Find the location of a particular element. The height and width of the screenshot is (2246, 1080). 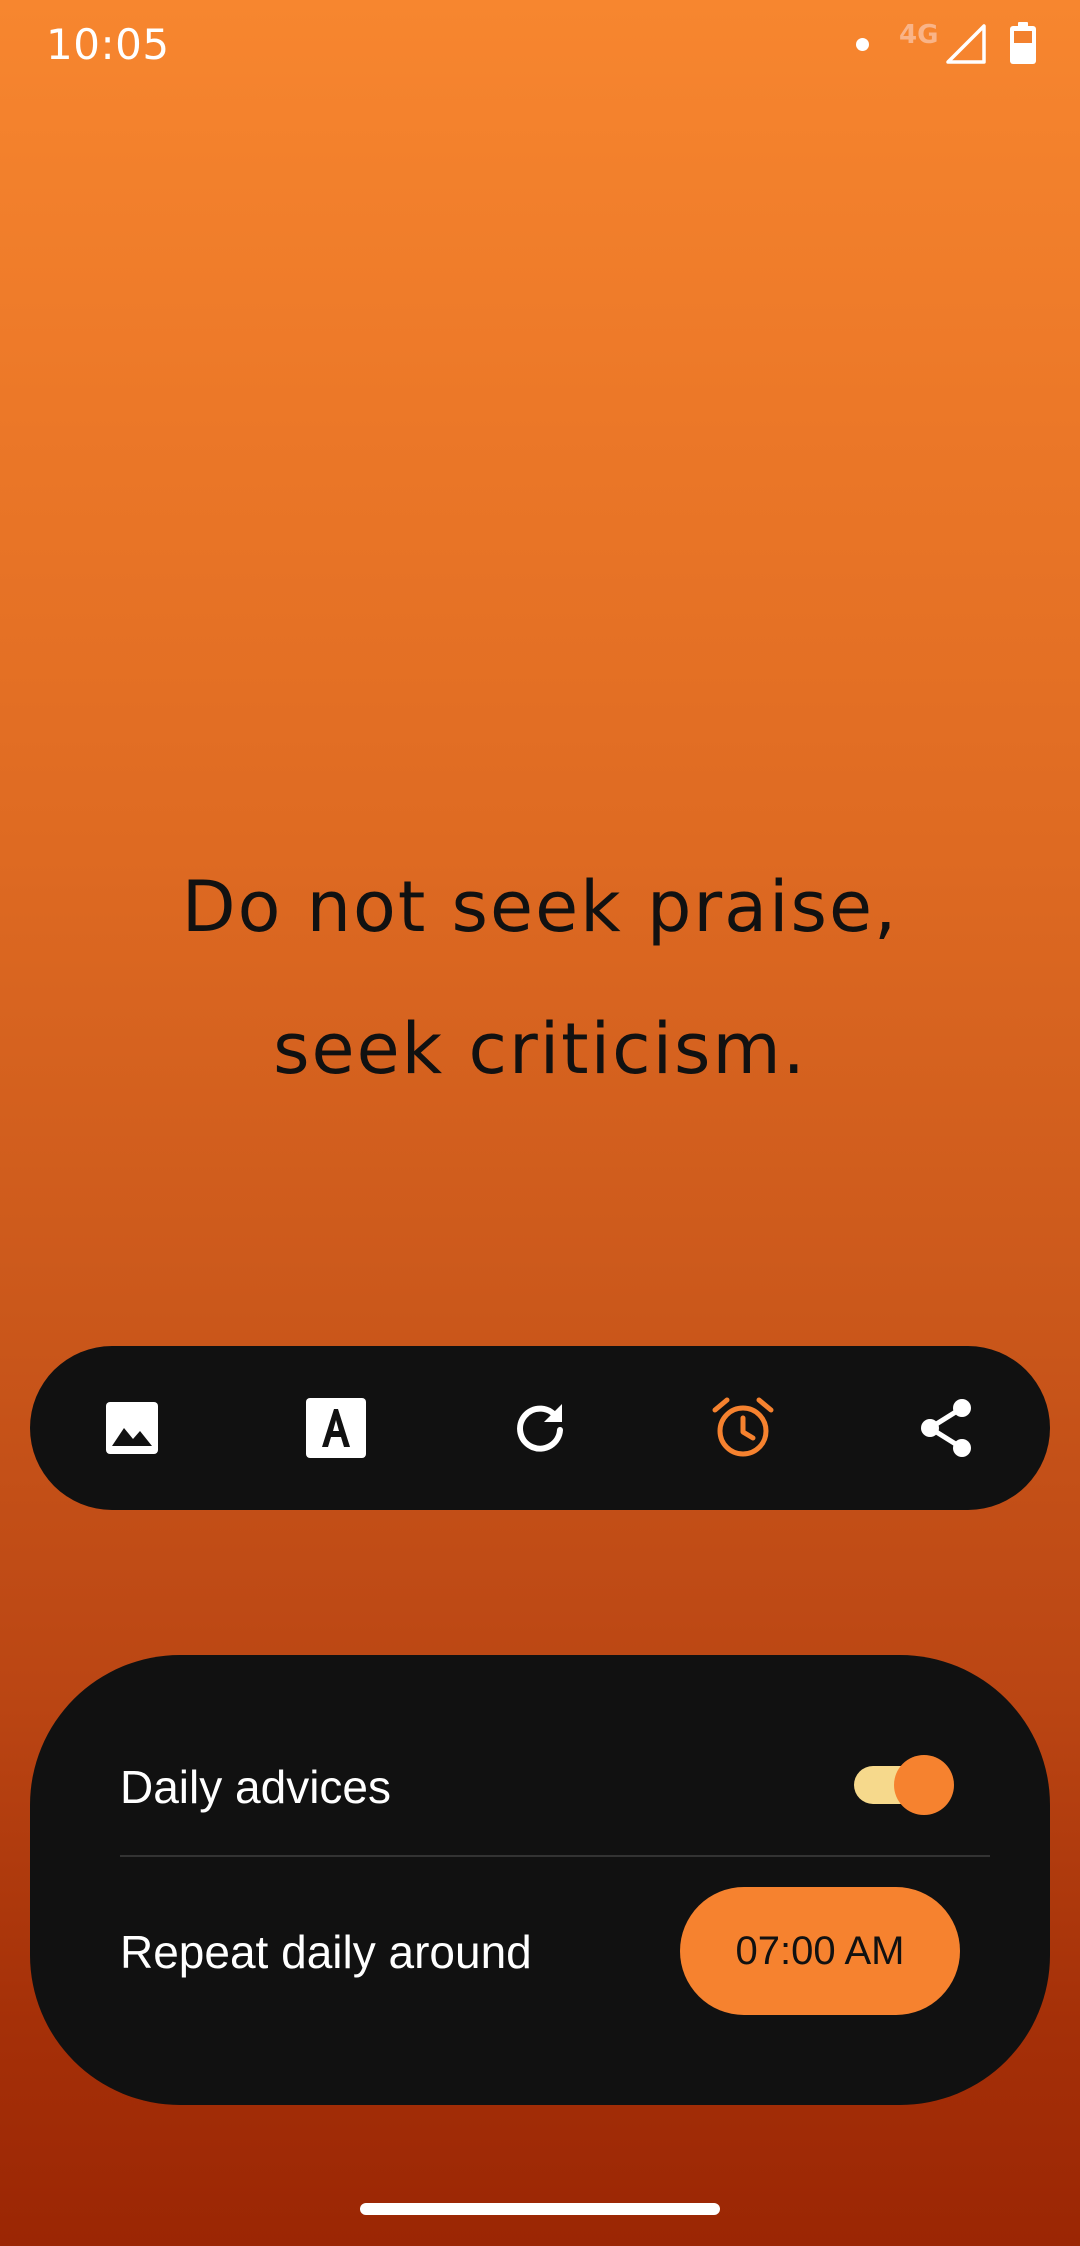

change-font-button is located at coordinates (336, 1428).